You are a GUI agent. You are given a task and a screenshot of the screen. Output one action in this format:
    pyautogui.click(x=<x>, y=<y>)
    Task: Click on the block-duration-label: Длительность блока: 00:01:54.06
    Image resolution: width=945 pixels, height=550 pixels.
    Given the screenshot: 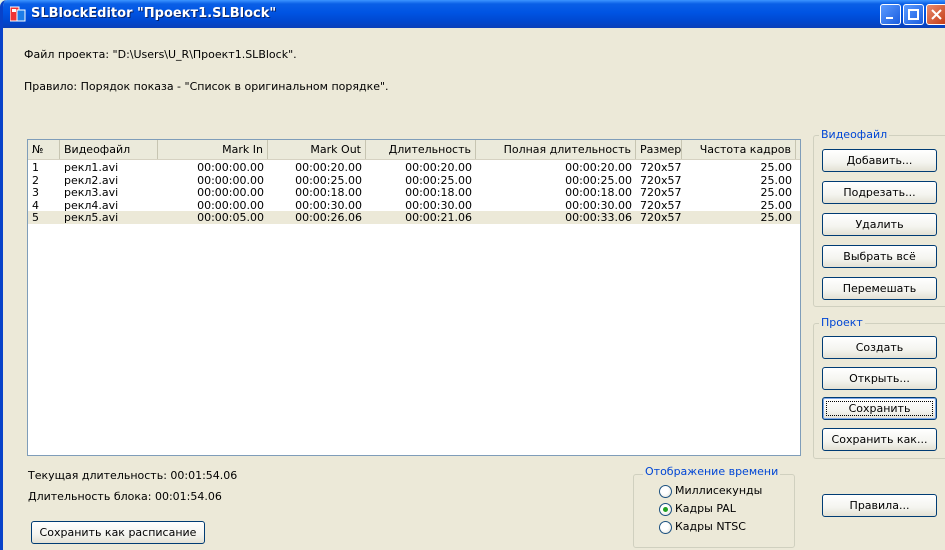 What is the action you would take?
    pyautogui.click(x=125, y=496)
    